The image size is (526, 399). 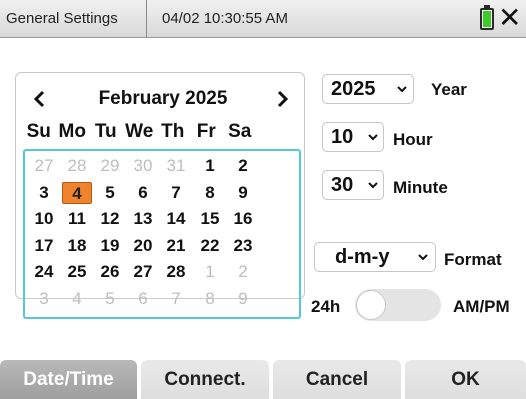 I want to click on calendar-day: 25, so click(x=77, y=272).